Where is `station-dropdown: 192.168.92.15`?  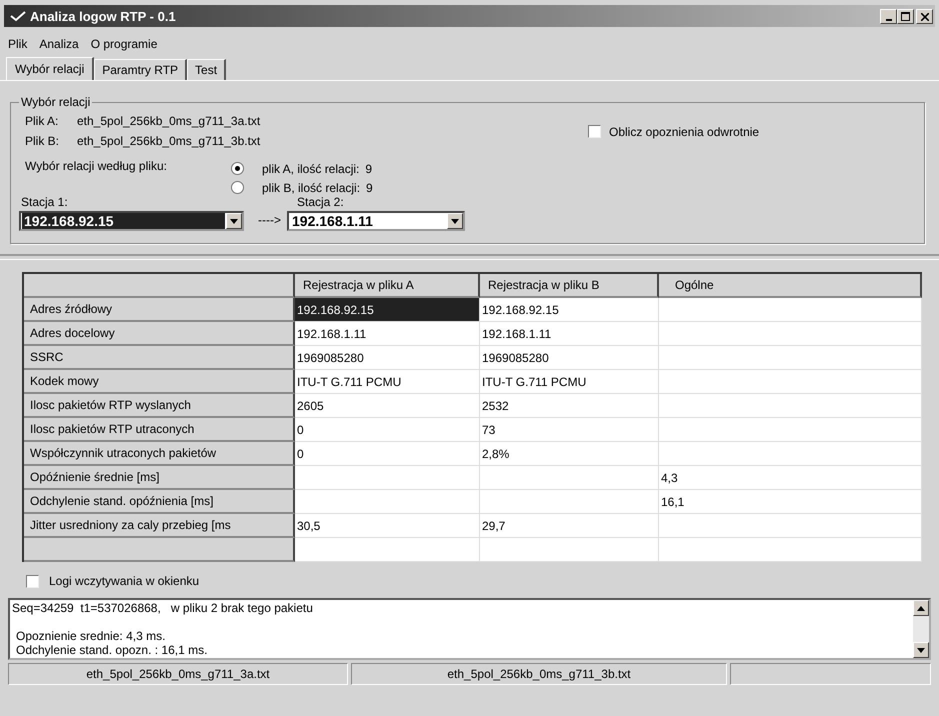 station-dropdown: 192.168.92.15 is located at coordinates (131, 221).